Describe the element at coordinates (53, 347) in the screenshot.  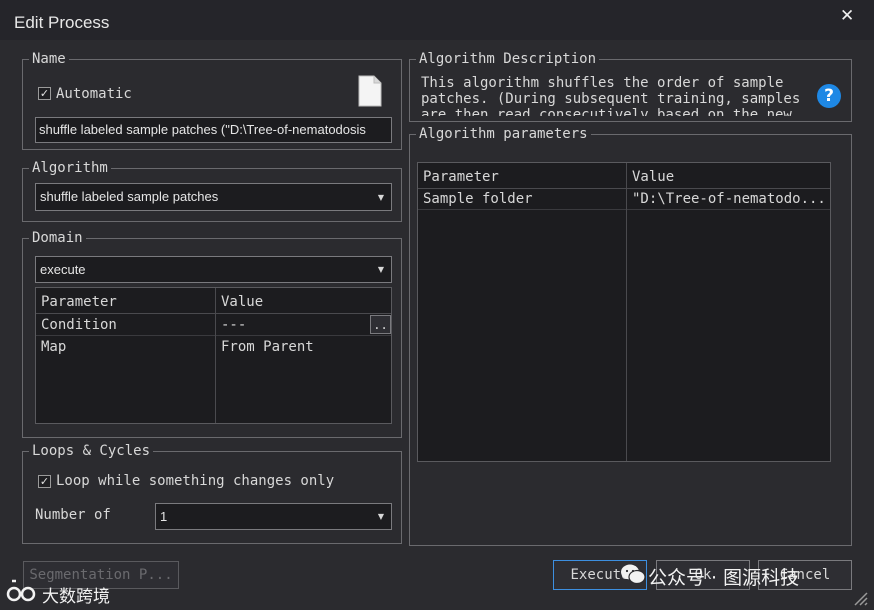
I see `domain-row-map-param: Map` at that location.